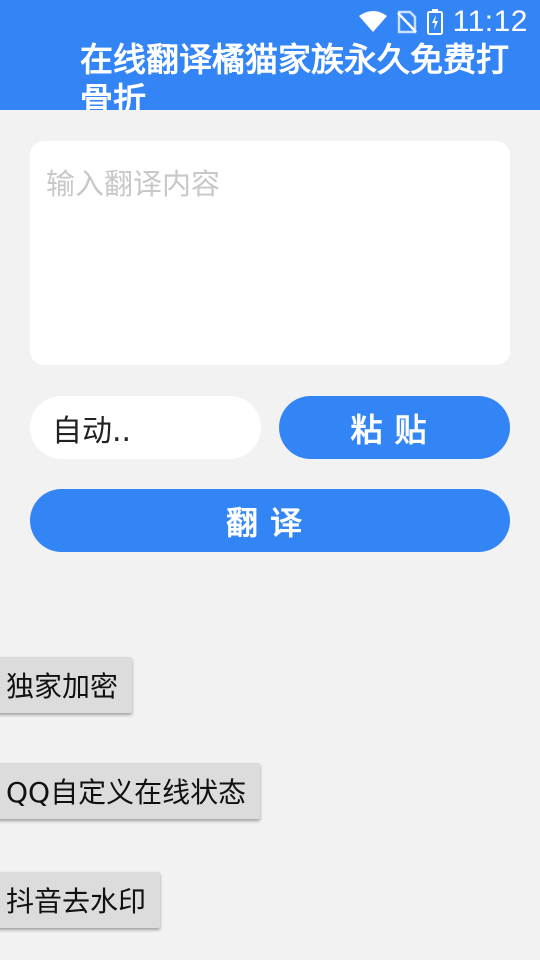  I want to click on language-select: 自动.., so click(145, 427).